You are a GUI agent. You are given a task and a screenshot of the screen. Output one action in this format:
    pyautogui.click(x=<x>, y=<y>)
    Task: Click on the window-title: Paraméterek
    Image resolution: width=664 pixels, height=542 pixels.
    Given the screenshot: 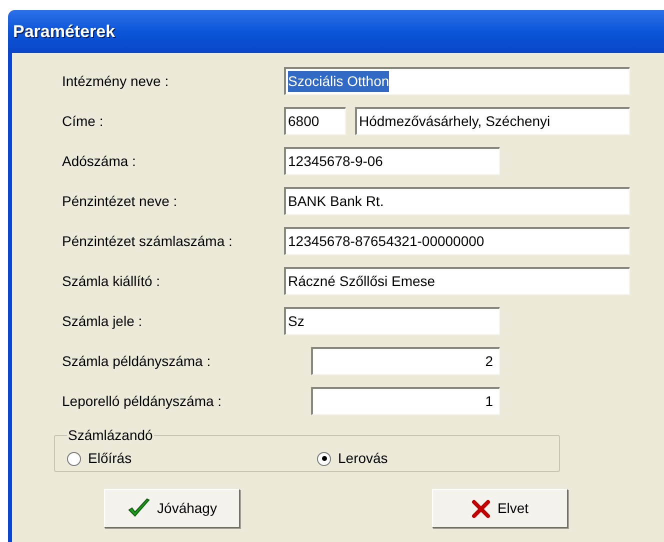 What is the action you would take?
    pyautogui.click(x=64, y=31)
    